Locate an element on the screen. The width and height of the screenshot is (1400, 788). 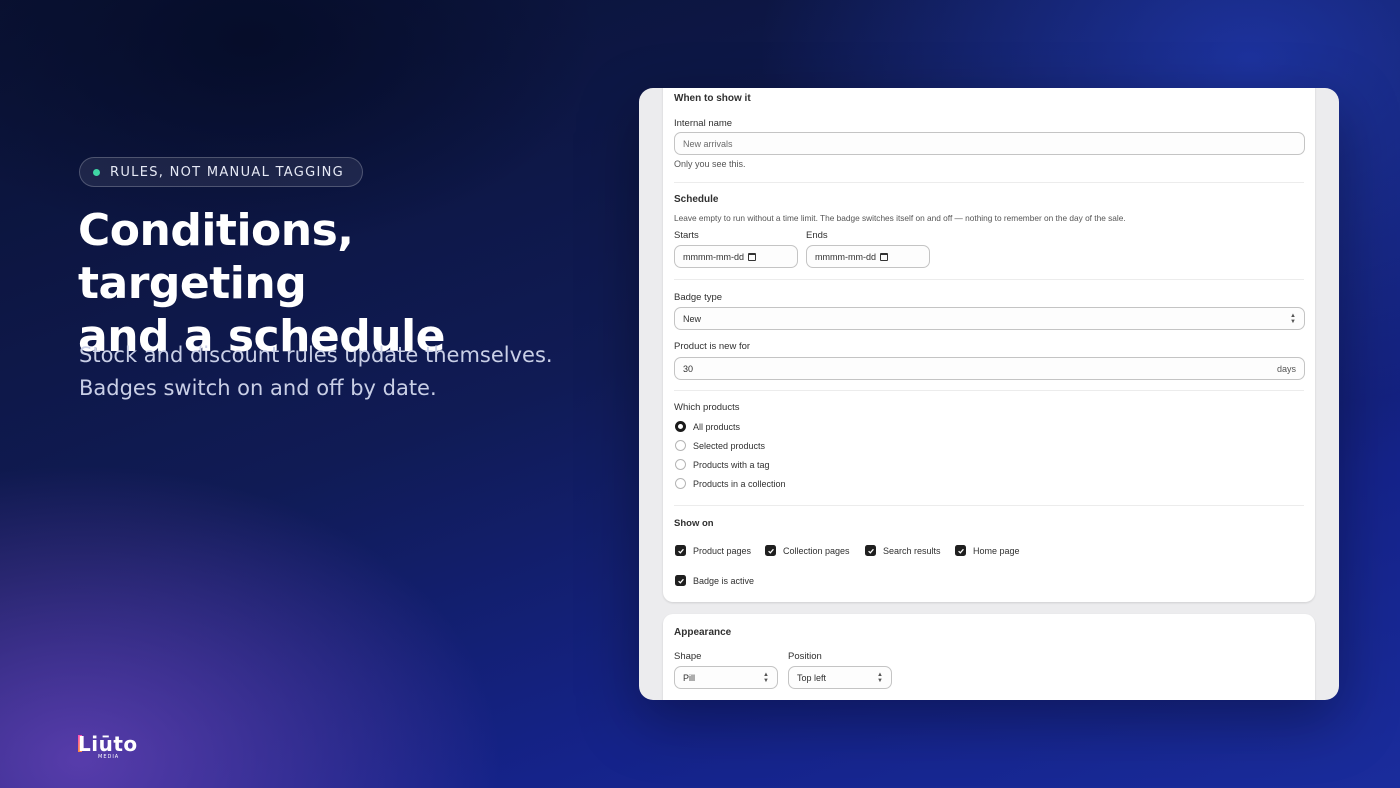
internal-name-label: Internal name is located at coordinates (703, 123).